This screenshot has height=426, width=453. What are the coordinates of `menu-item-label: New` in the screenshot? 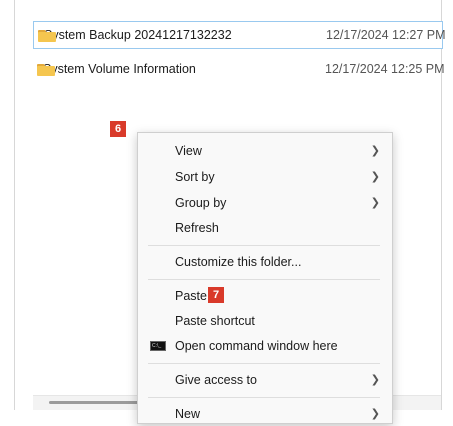 It's located at (188, 413).